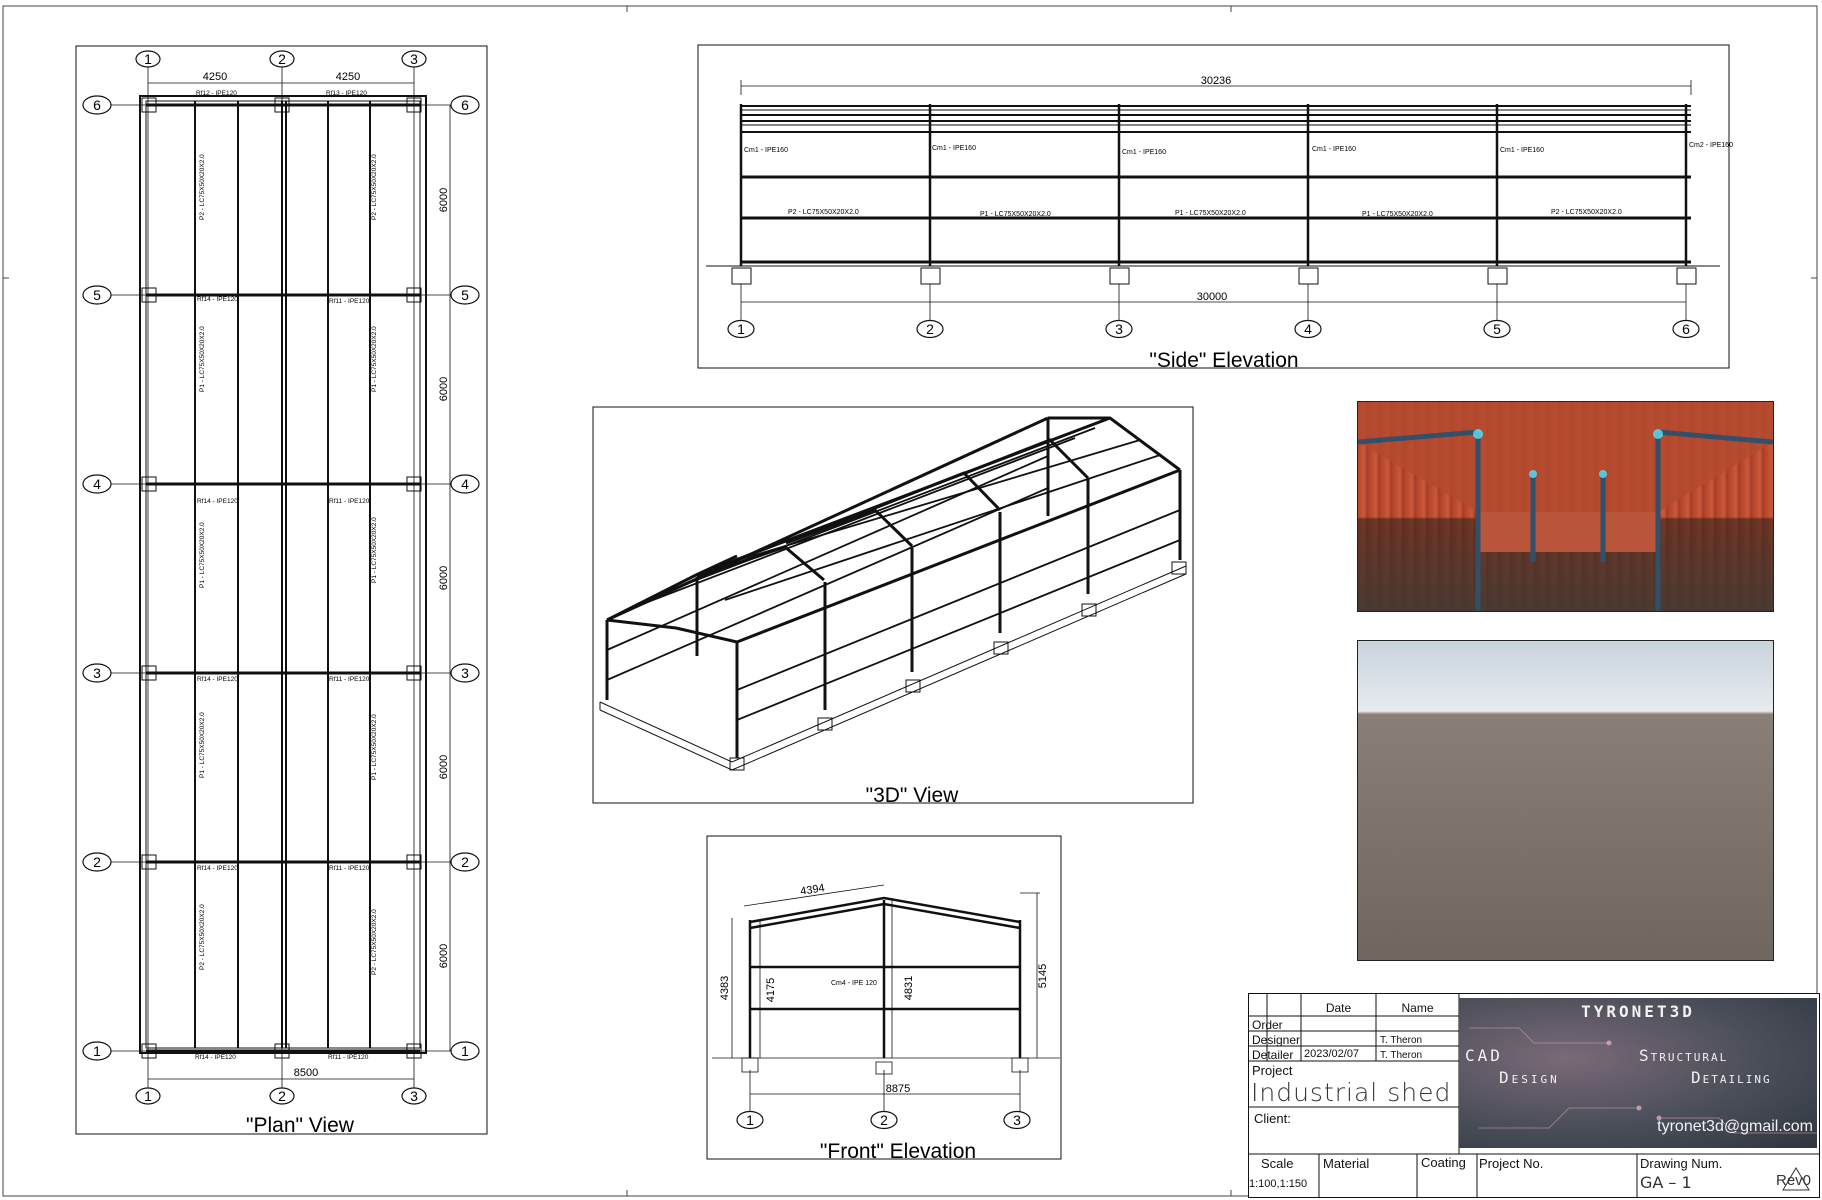 The image size is (1822, 1200). I want to click on plan-rafter-label-top-right: Rf13 - IPE120, so click(346, 93).